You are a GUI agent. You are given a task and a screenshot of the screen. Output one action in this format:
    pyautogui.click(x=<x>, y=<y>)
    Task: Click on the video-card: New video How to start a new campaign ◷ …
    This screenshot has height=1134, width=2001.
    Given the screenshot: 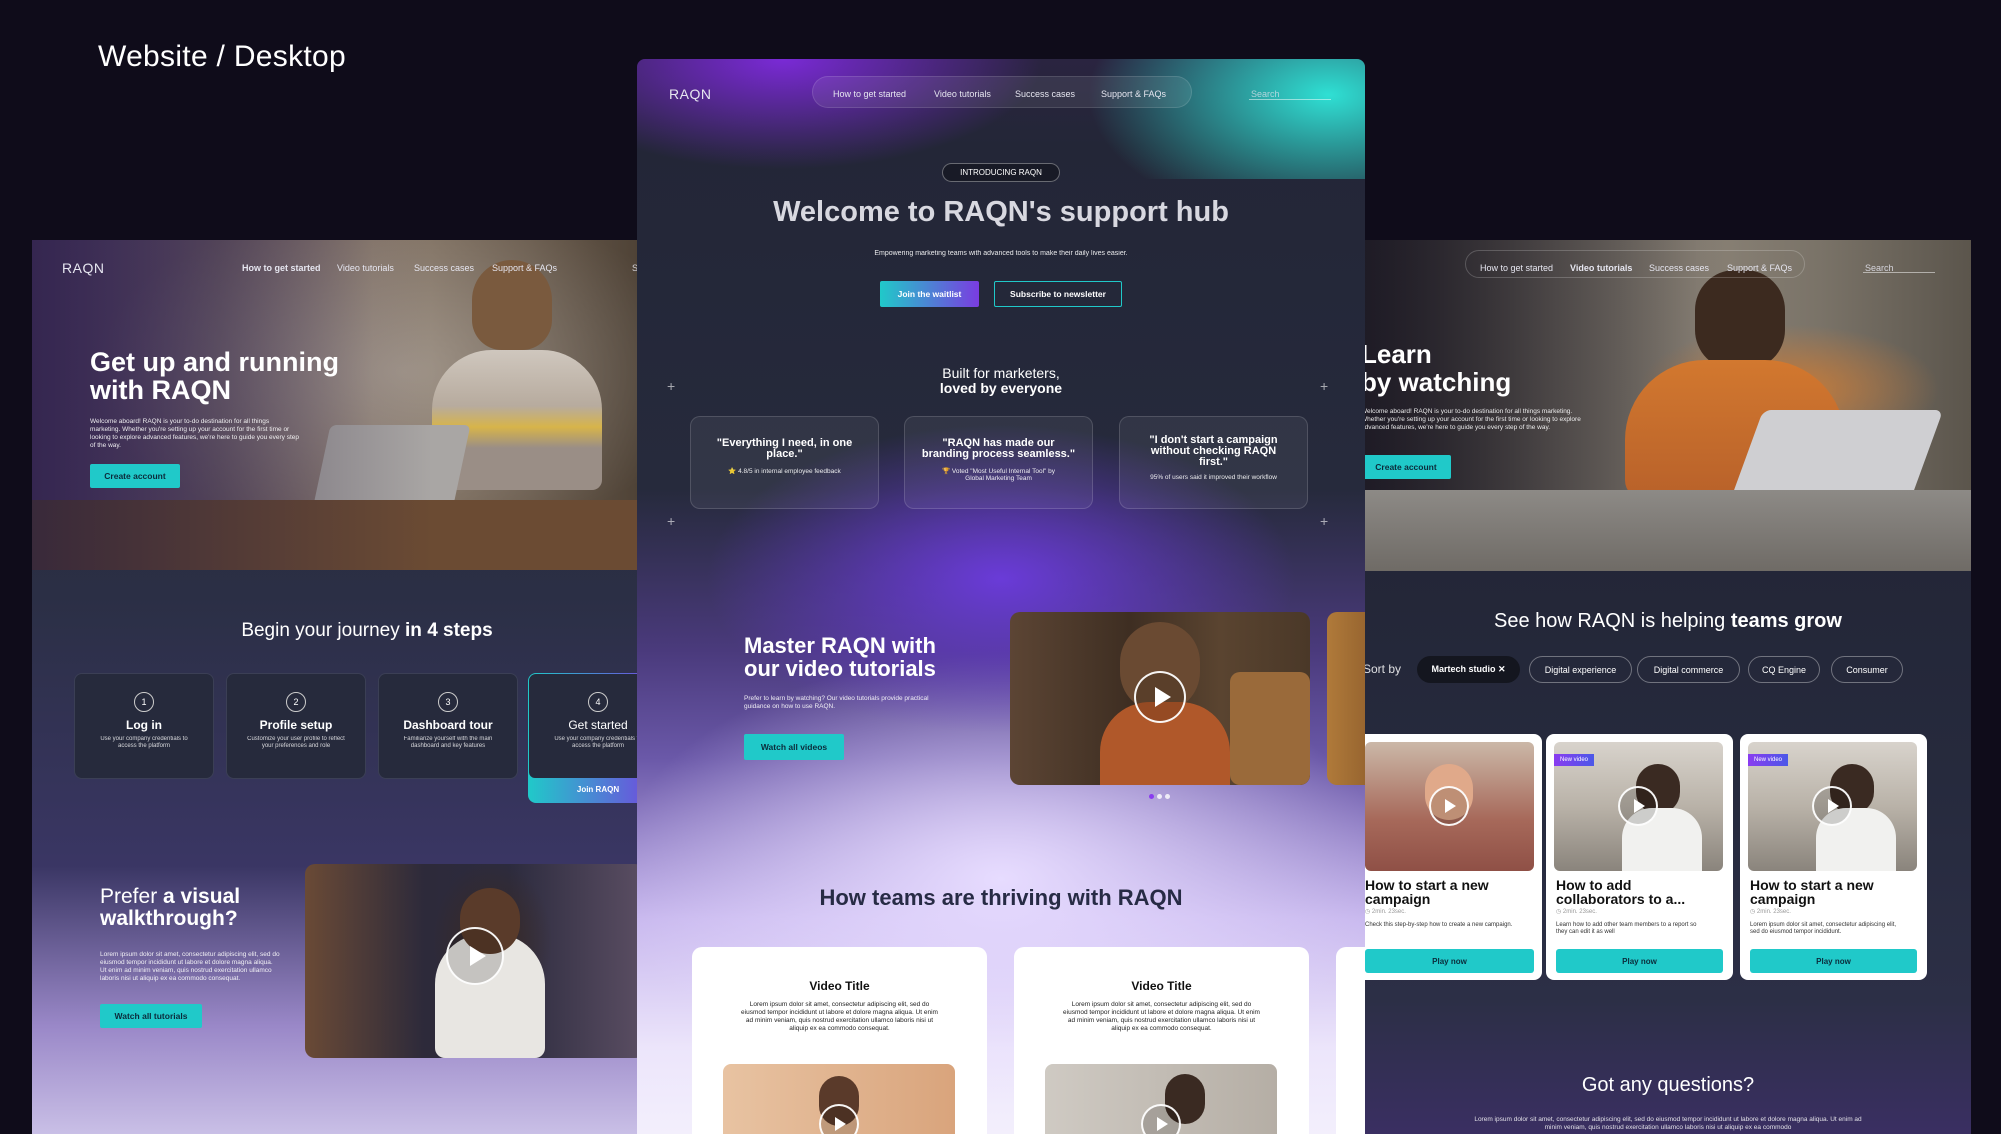 What is the action you would take?
    pyautogui.click(x=1833, y=857)
    